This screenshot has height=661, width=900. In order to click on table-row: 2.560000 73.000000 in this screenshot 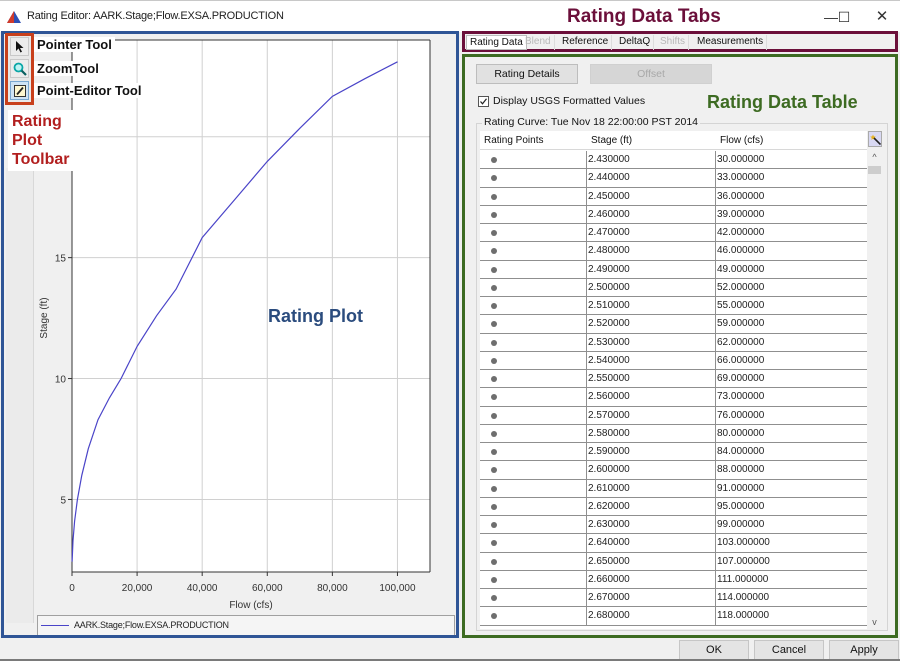, I will do `click(673, 397)`.